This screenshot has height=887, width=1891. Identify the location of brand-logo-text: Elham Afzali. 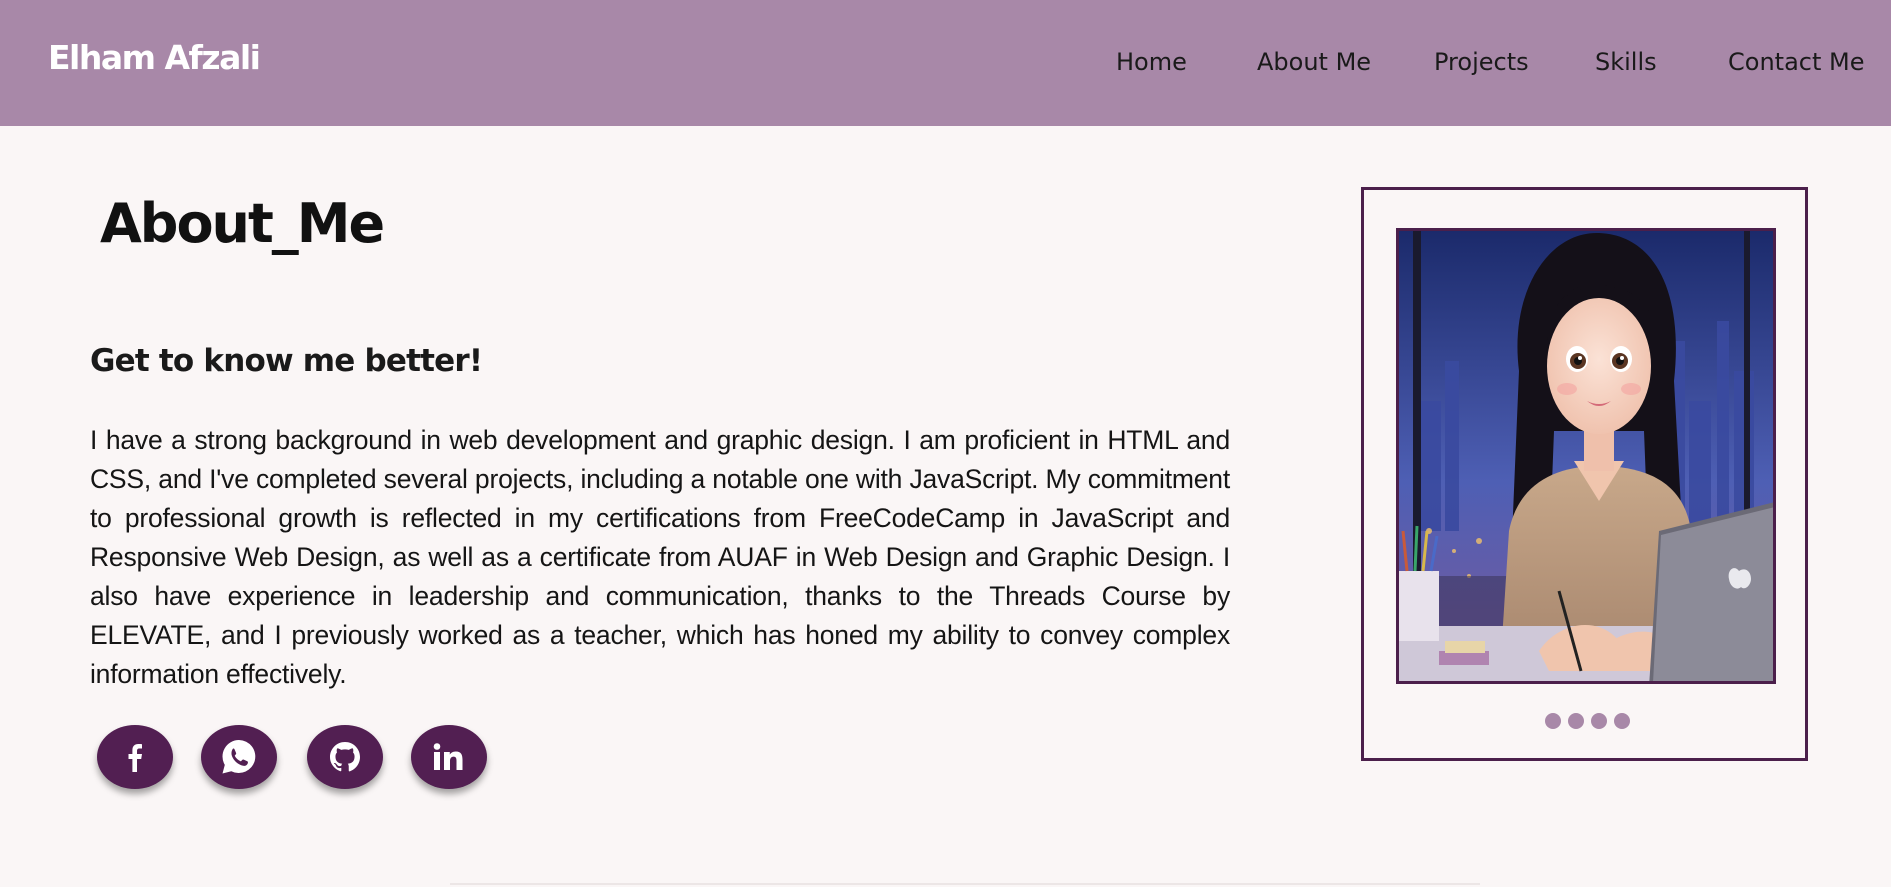
(154, 57).